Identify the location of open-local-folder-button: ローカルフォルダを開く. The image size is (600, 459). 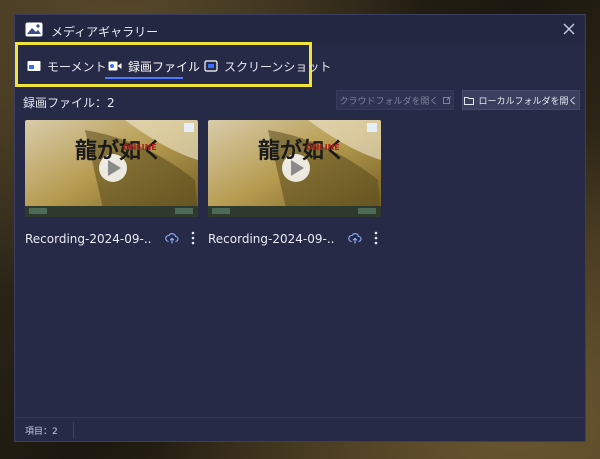
(521, 100).